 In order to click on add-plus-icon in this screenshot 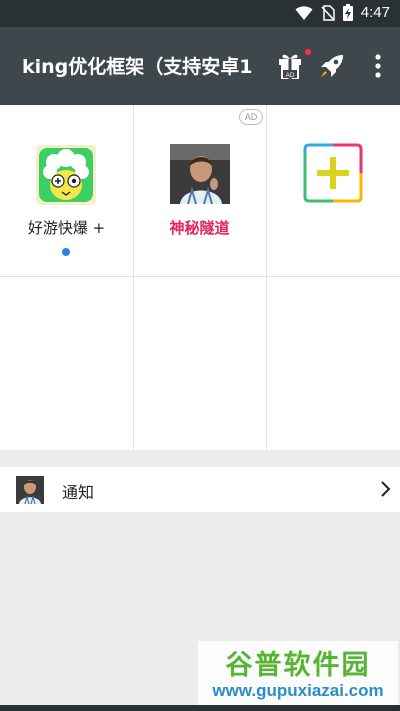, I will do `click(333, 173)`.